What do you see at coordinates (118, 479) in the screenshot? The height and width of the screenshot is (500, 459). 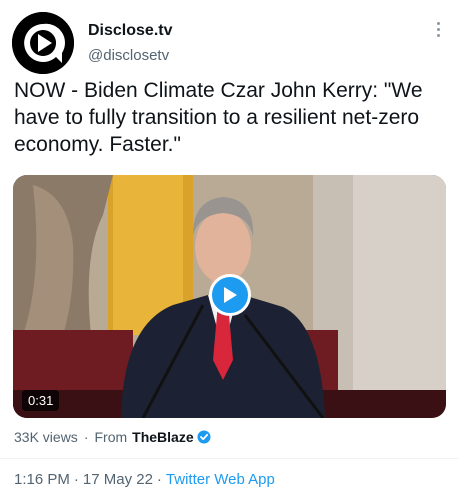 I see `tweet-date: 17 May 22` at bounding box center [118, 479].